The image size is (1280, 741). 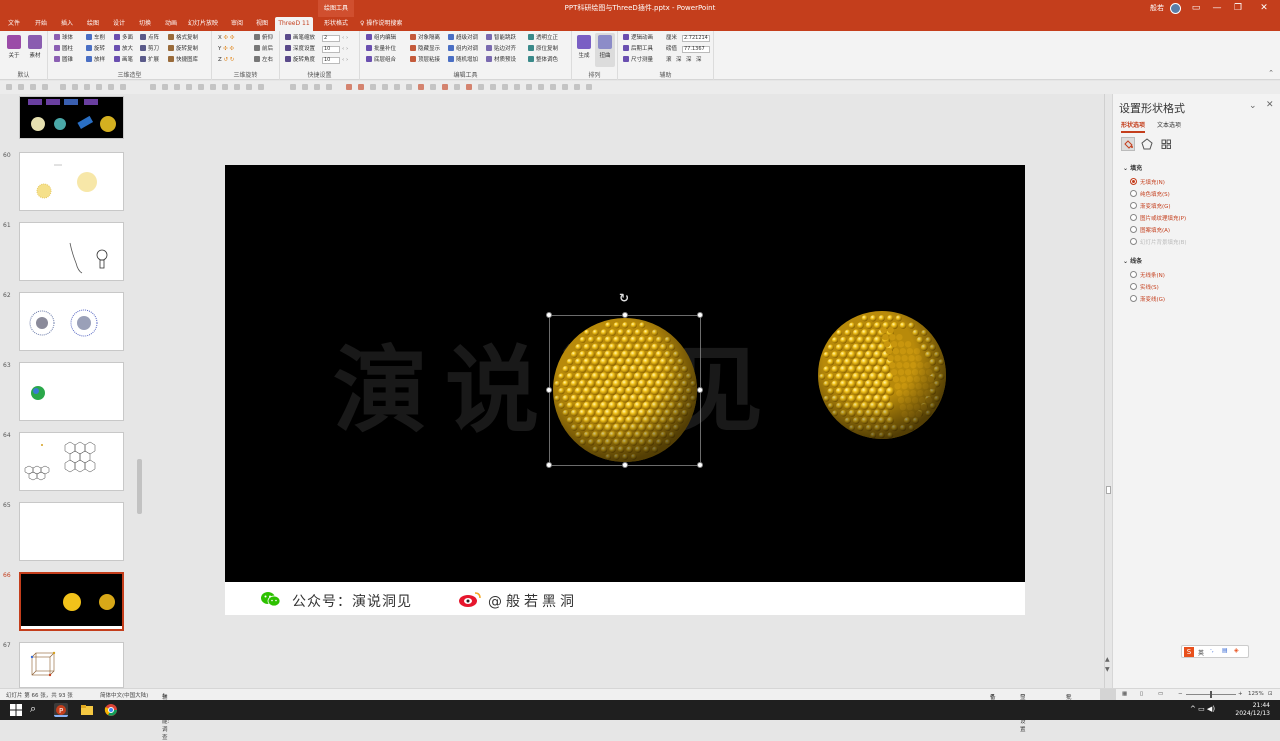 What do you see at coordinates (669, 60) in the screenshot?
I see `extra-tool-1: 滚` at bounding box center [669, 60].